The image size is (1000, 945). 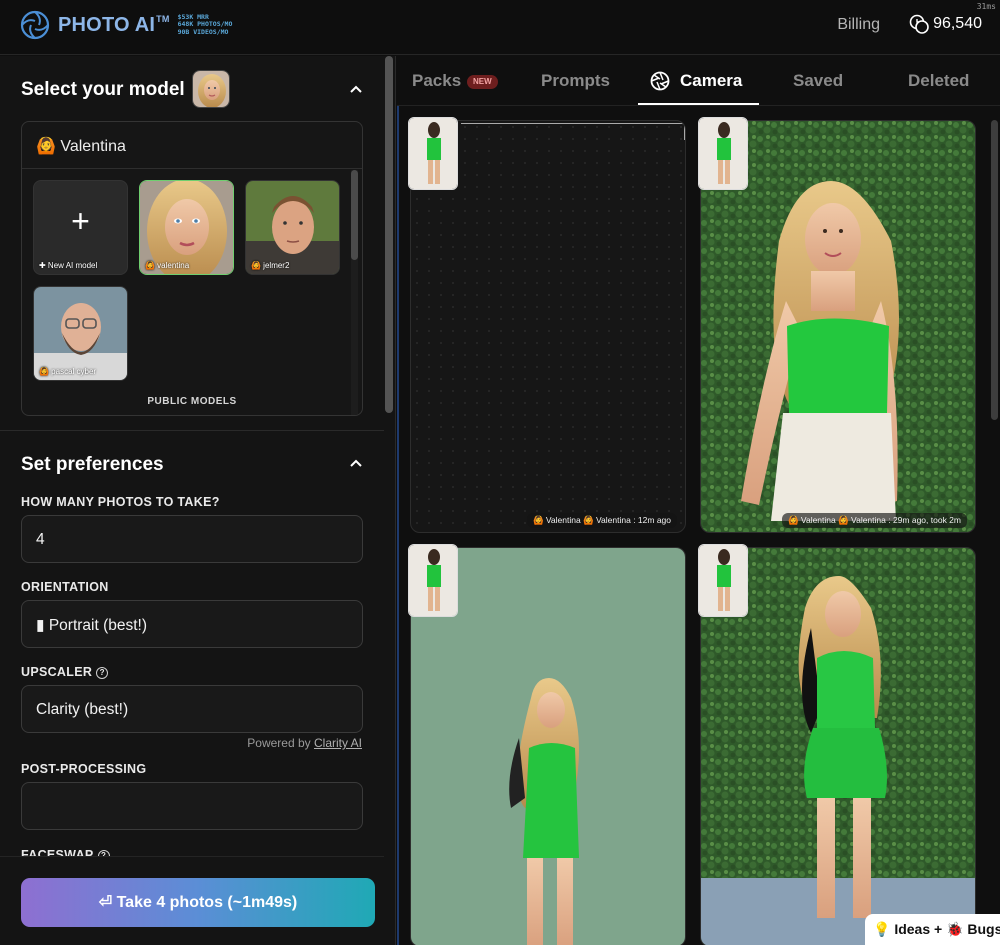 What do you see at coordinates (389, 500) in the screenshot?
I see `sidebar-scrollbar` at bounding box center [389, 500].